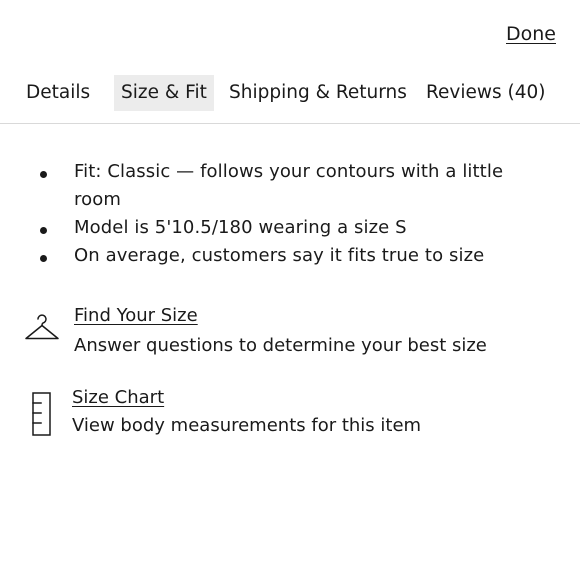 The width and height of the screenshot is (580, 580). What do you see at coordinates (240, 227) in the screenshot?
I see `fit-note-text: Model is 5'10.5/180 wearing a size S` at bounding box center [240, 227].